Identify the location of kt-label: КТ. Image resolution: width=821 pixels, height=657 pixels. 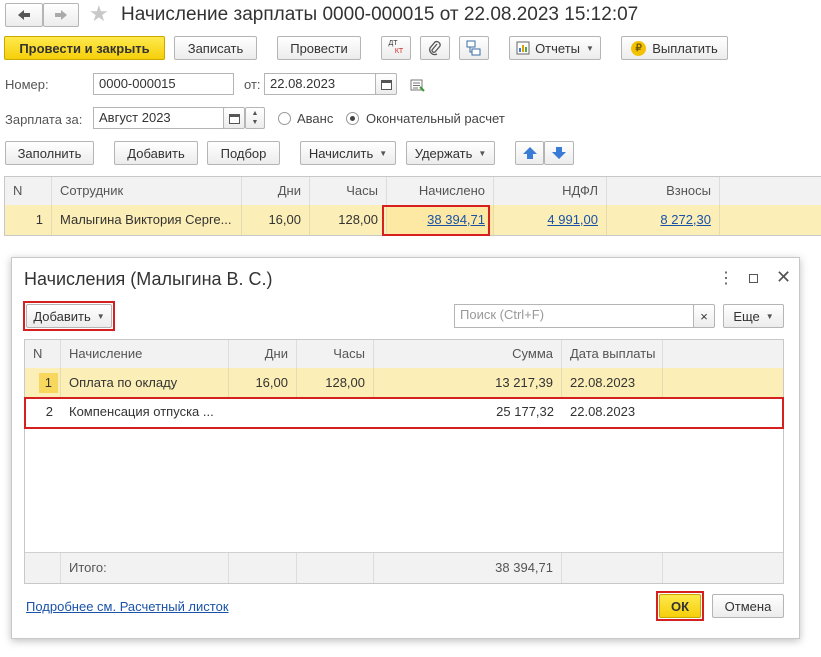
(399, 51).